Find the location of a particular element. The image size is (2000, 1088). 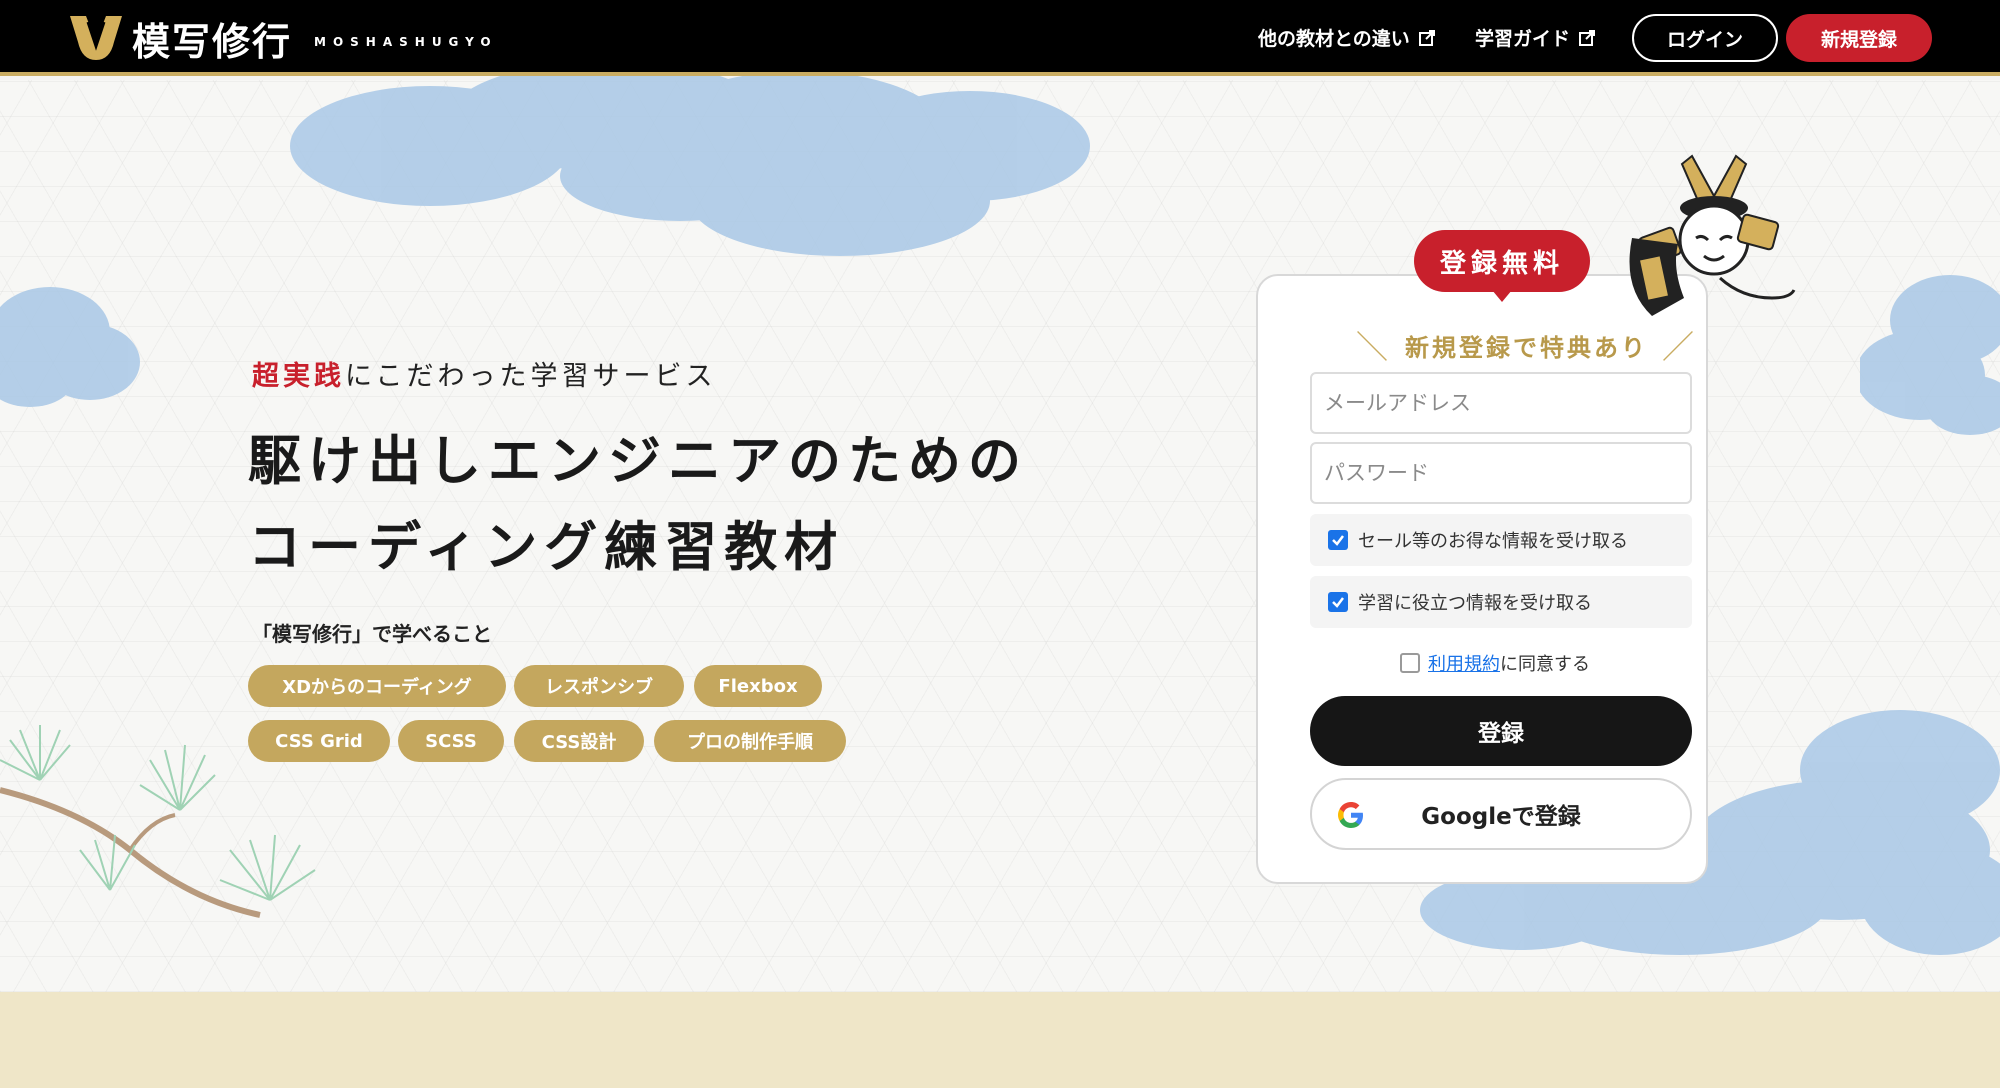

tagline-rest: にこだわった学習サービス is located at coordinates (531, 376).